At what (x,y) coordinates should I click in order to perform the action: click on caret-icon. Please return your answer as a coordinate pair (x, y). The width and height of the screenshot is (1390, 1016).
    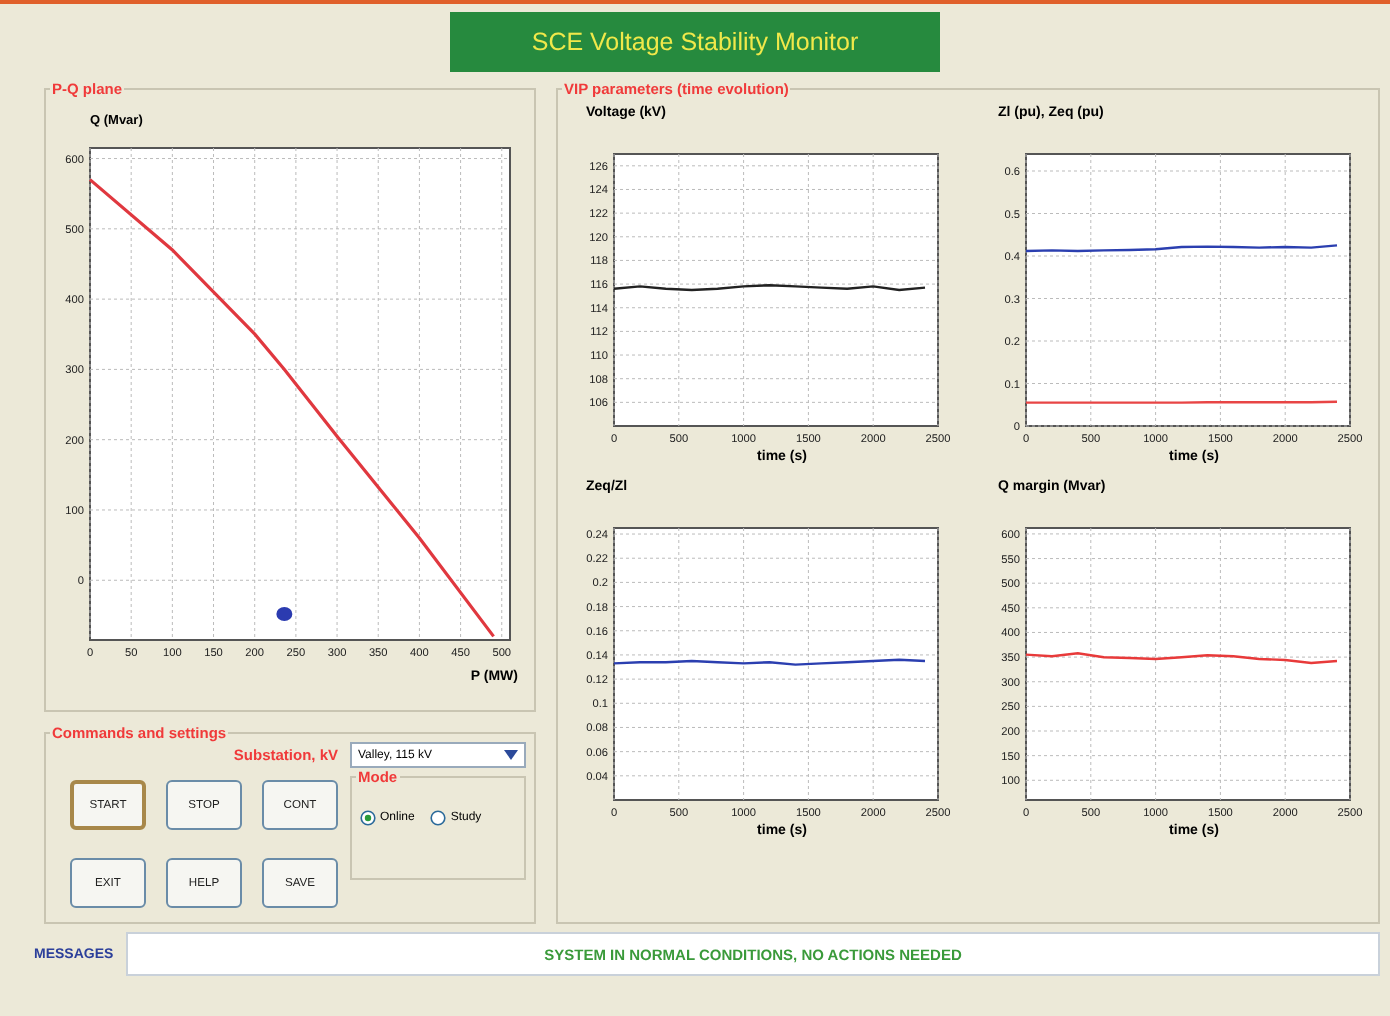
    Looking at the image, I should click on (511, 755).